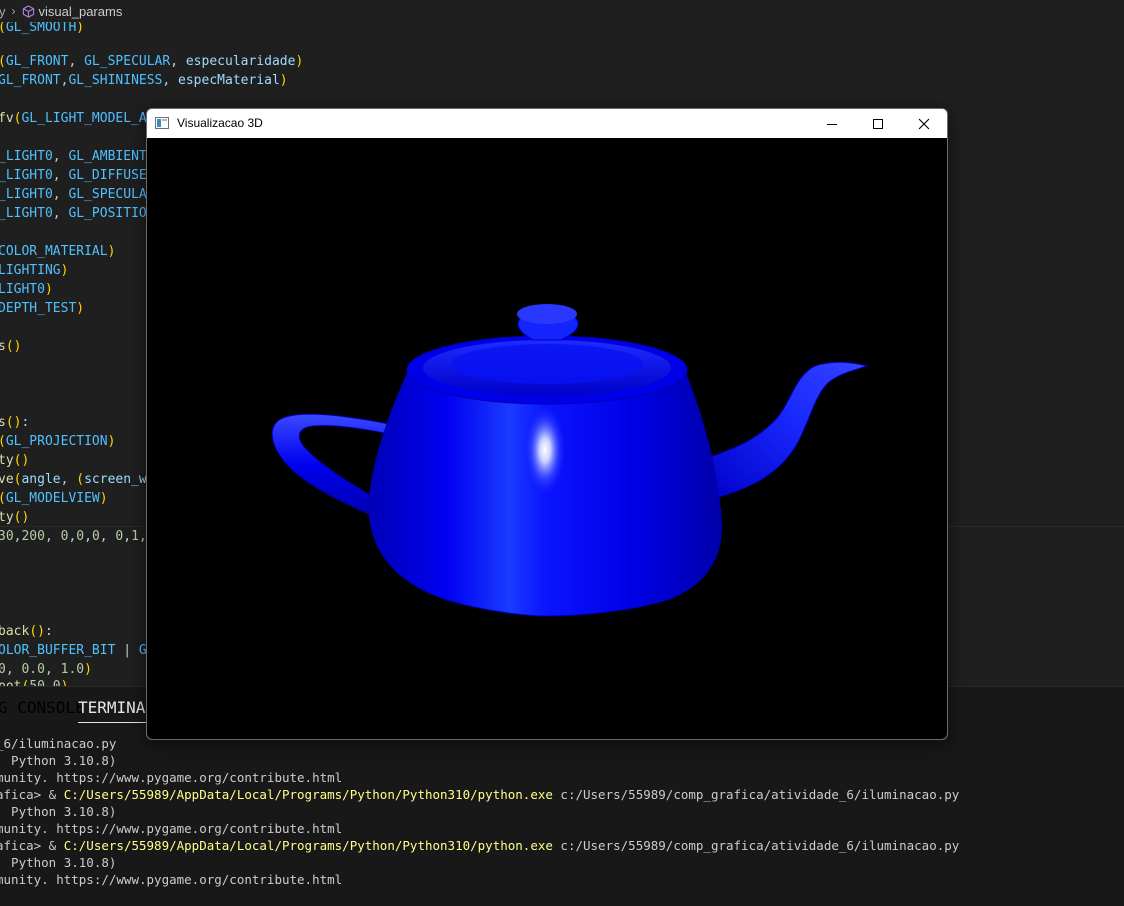 This screenshot has height=906, width=1124. Describe the element at coordinates (240, 61) in the screenshot. I see `code-line-token: especularidade` at that location.